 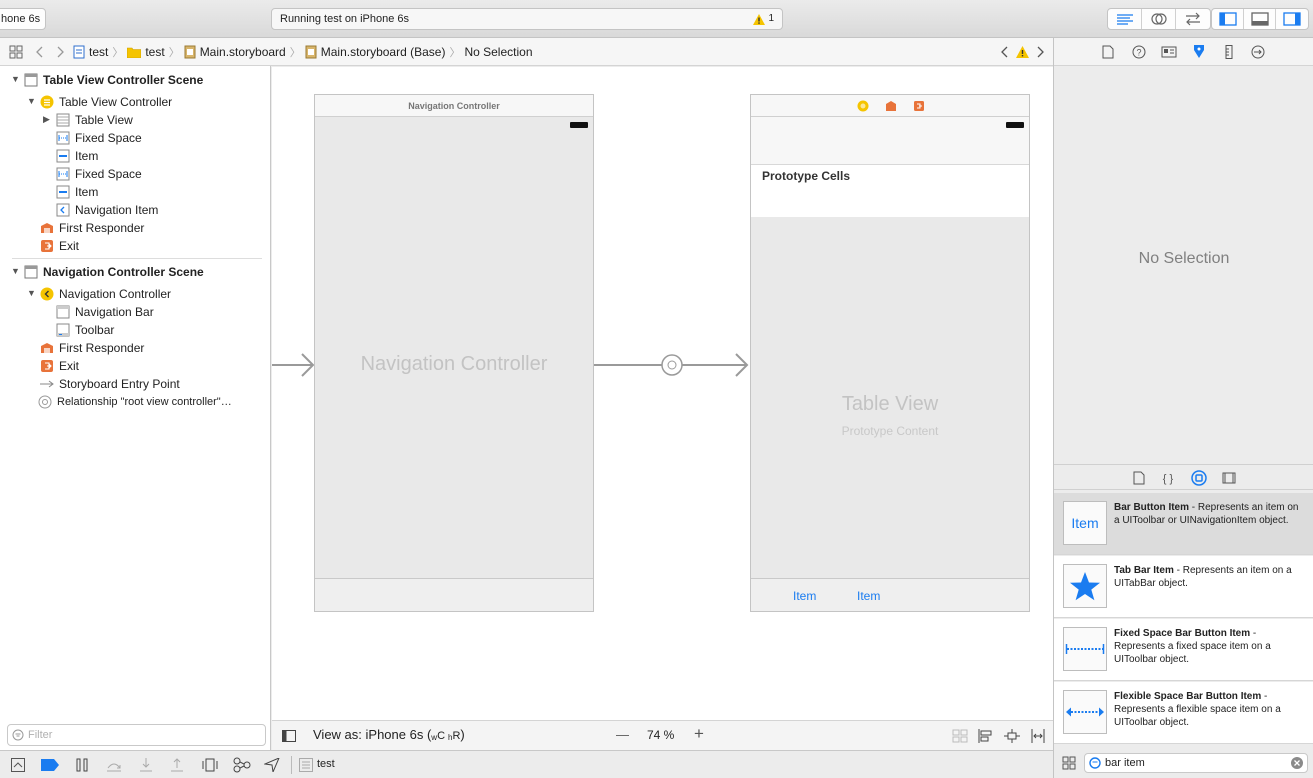 I want to click on simulate-location-icon, so click(x=272, y=765).